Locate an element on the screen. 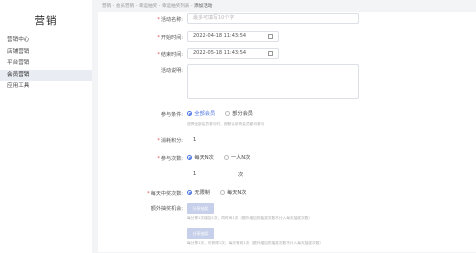 This screenshot has width=476, height=253. start-label: *开始时间: is located at coordinates (170, 38).